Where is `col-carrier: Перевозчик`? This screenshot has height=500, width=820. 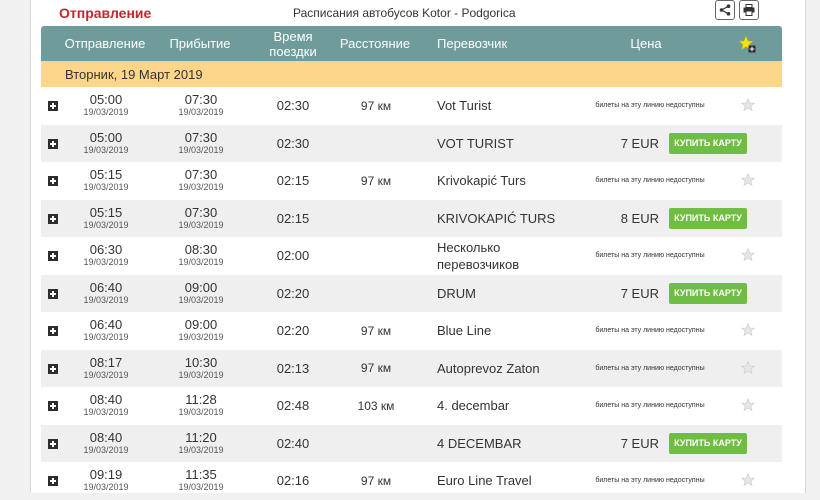
col-carrier: Перевозчик is located at coordinates (480, 43).